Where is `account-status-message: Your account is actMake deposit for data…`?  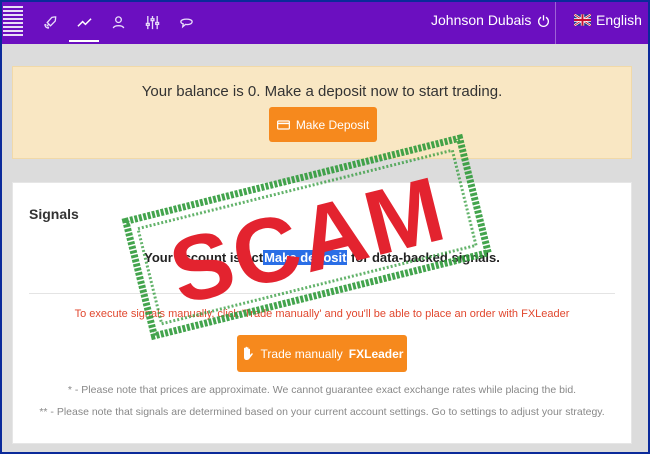
account-status-message: Your account is actMake deposit for data… is located at coordinates (322, 257).